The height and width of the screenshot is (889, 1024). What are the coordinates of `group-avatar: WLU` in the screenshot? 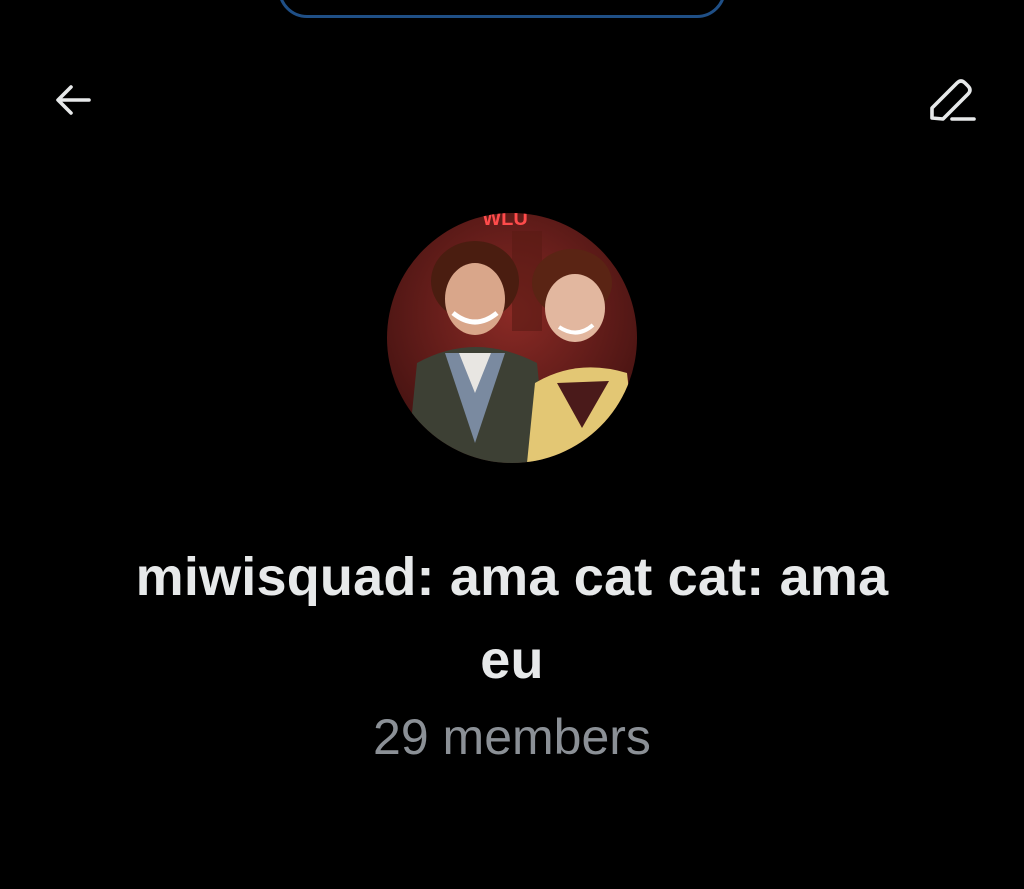 It's located at (512, 338).